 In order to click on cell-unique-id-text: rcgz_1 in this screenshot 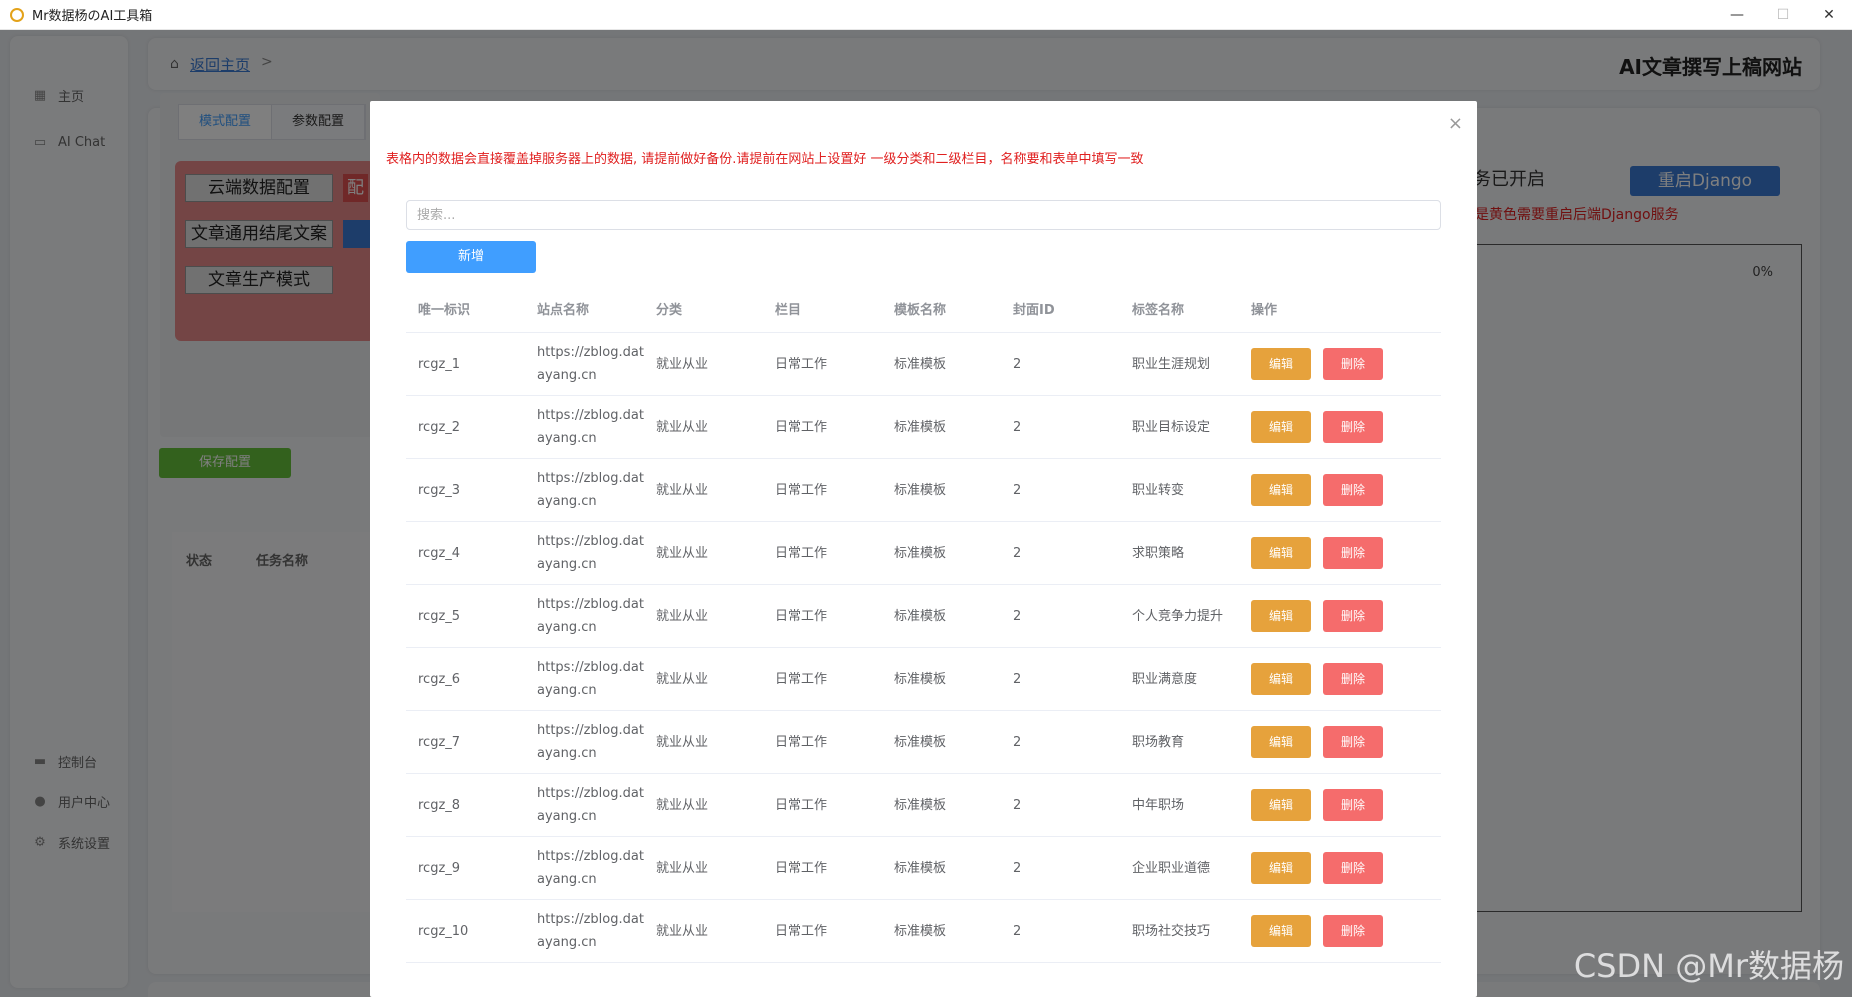, I will do `click(439, 364)`.